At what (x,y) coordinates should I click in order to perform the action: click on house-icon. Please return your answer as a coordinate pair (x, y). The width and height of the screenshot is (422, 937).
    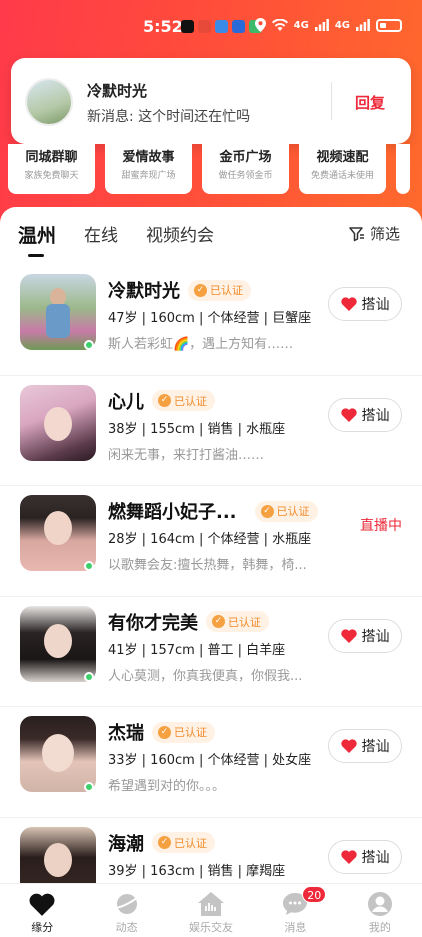
    Looking at the image, I should click on (211, 904).